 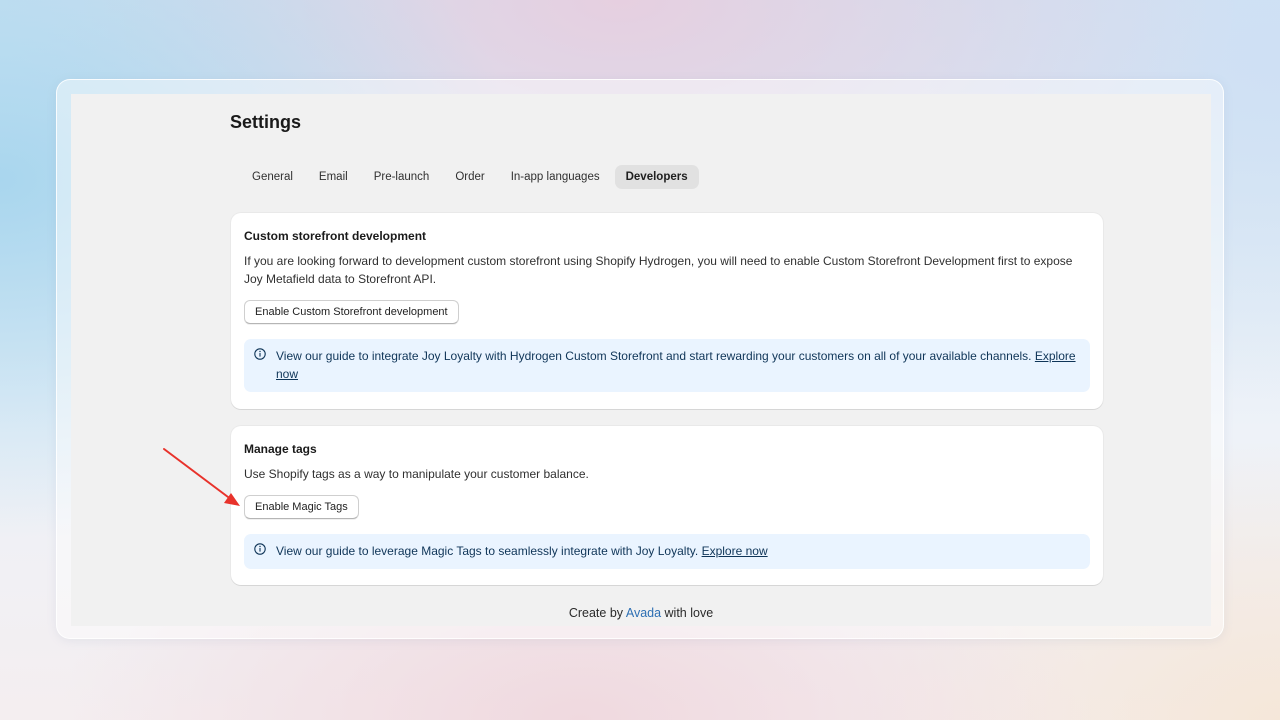 What do you see at coordinates (335, 236) in the screenshot?
I see `custom-storefront-title: Custom storefront development` at bounding box center [335, 236].